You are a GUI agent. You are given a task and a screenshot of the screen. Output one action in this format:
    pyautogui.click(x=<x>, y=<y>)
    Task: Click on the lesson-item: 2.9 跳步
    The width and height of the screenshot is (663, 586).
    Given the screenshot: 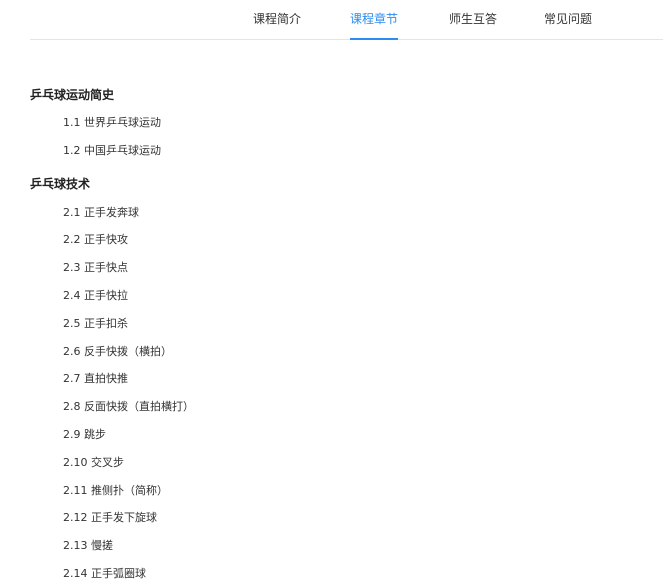 What is the action you would take?
    pyautogui.click(x=330, y=435)
    